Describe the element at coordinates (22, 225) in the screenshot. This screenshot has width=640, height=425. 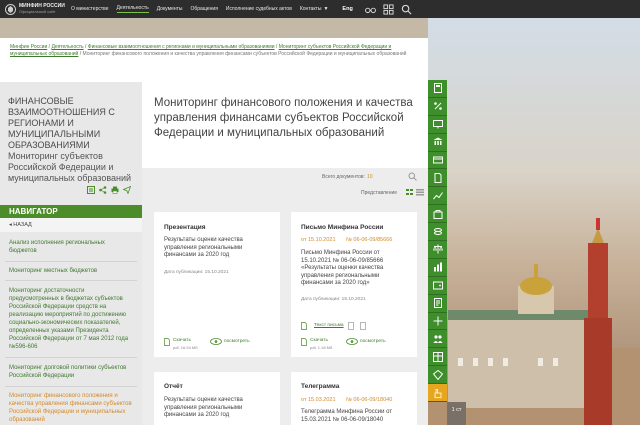
I see `nav-back-label: НАЗАД` at that location.